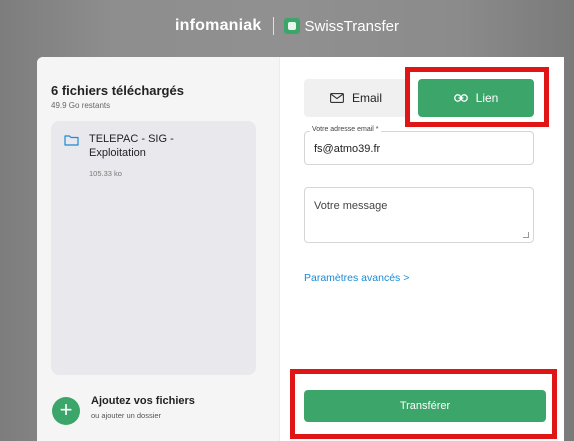 This screenshot has width=574, height=441. What do you see at coordinates (351, 206) in the screenshot?
I see `message-placeholder: Votre message` at bounding box center [351, 206].